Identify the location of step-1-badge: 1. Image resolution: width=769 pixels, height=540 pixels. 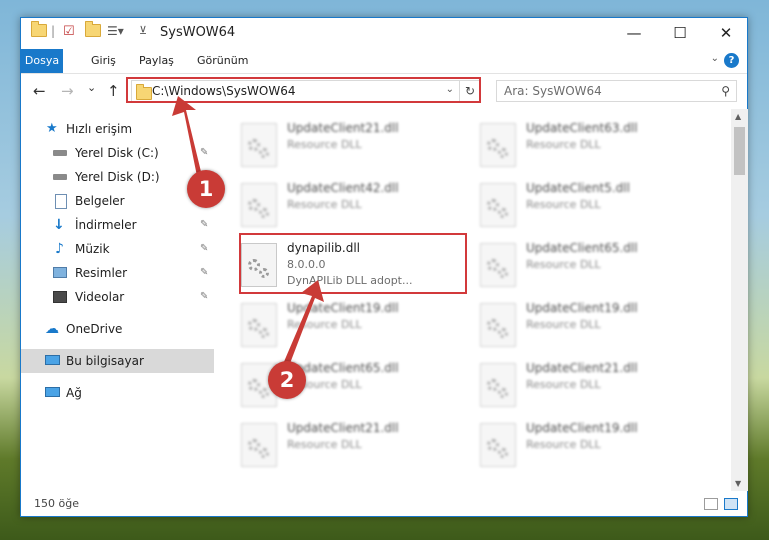
(206, 189).